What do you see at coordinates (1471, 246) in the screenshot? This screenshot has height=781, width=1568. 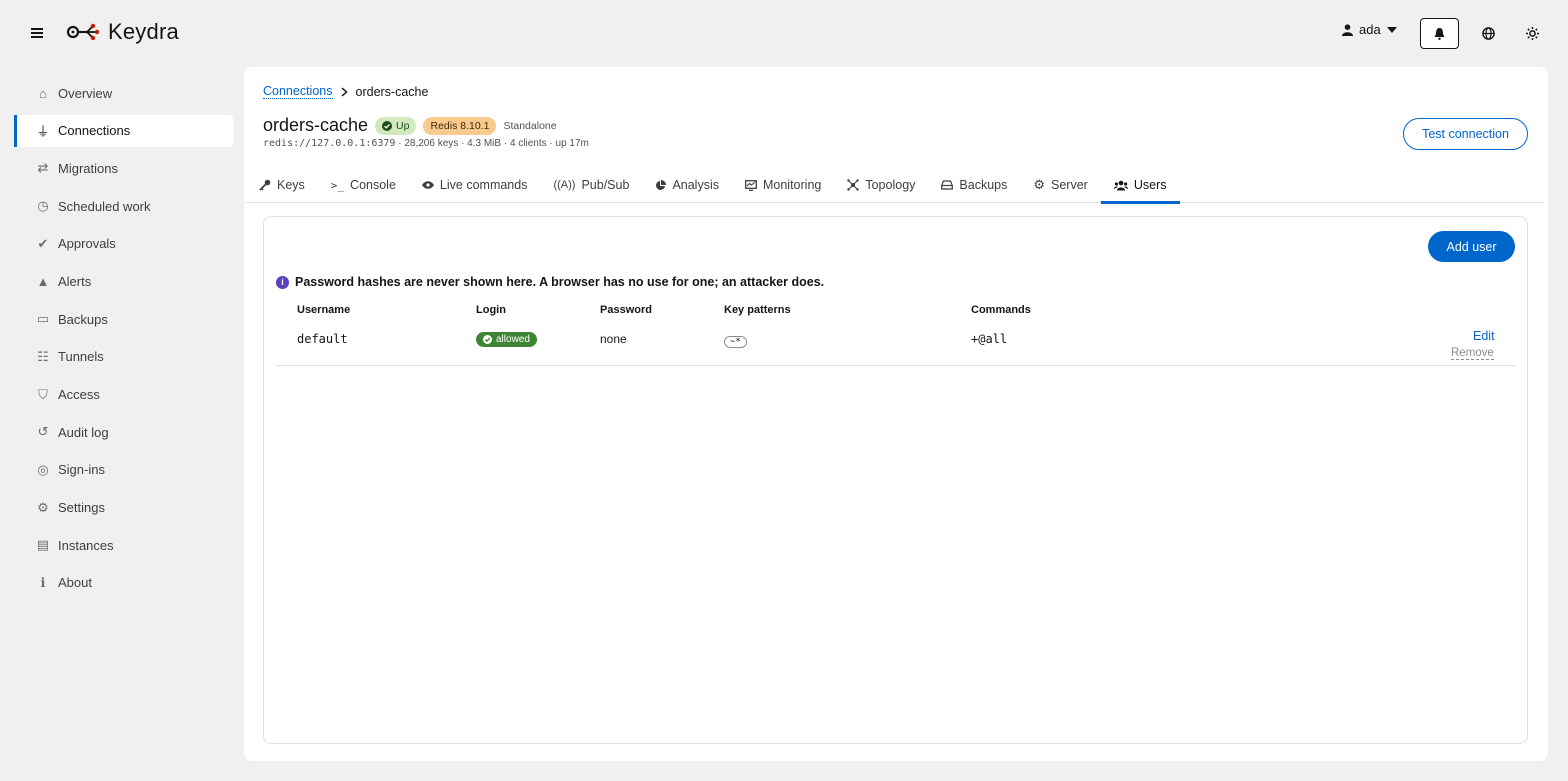 I see `add-user-button: Add user` at bounding box center [1471, 246].